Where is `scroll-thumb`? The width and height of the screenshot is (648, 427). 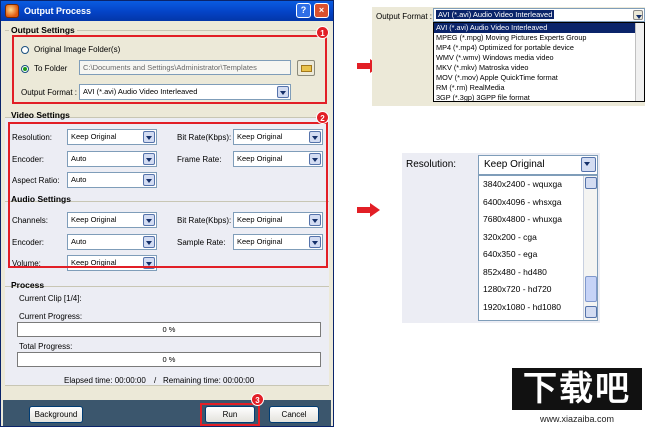 scroll-thumb is located at coordinates (591, 289).